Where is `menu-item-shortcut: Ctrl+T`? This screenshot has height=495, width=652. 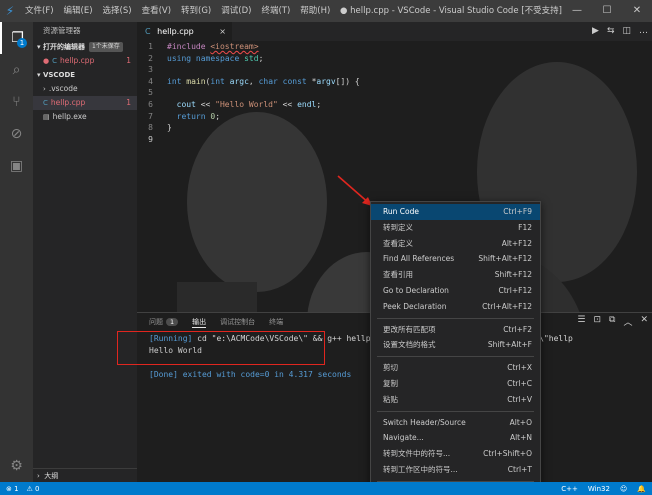
menu-item-shortcut: Ctrl+T is located at coordinates (519, 469).